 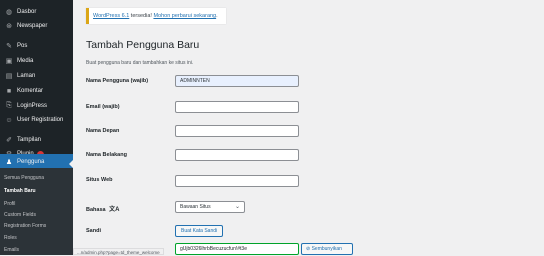 I want to click on submenu-item-semua-pengguna: Semua Pengguna, so click(x=24, y=178).